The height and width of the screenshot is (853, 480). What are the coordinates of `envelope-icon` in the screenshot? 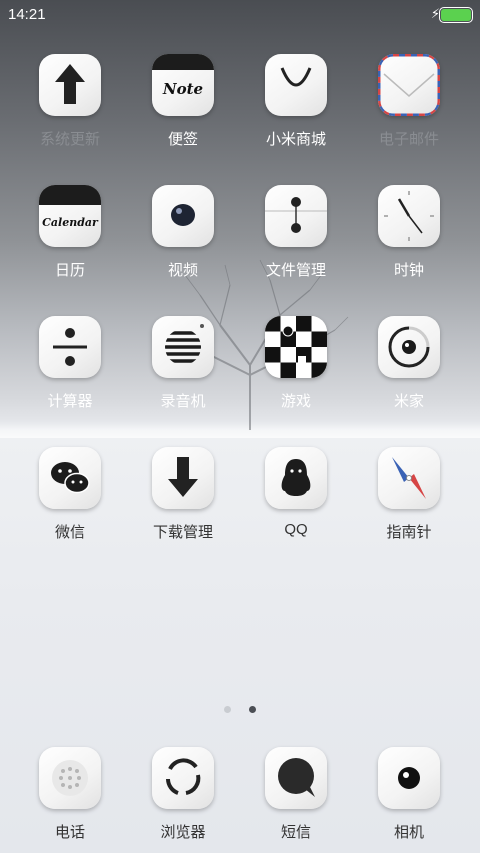 It's located at (409, 85).